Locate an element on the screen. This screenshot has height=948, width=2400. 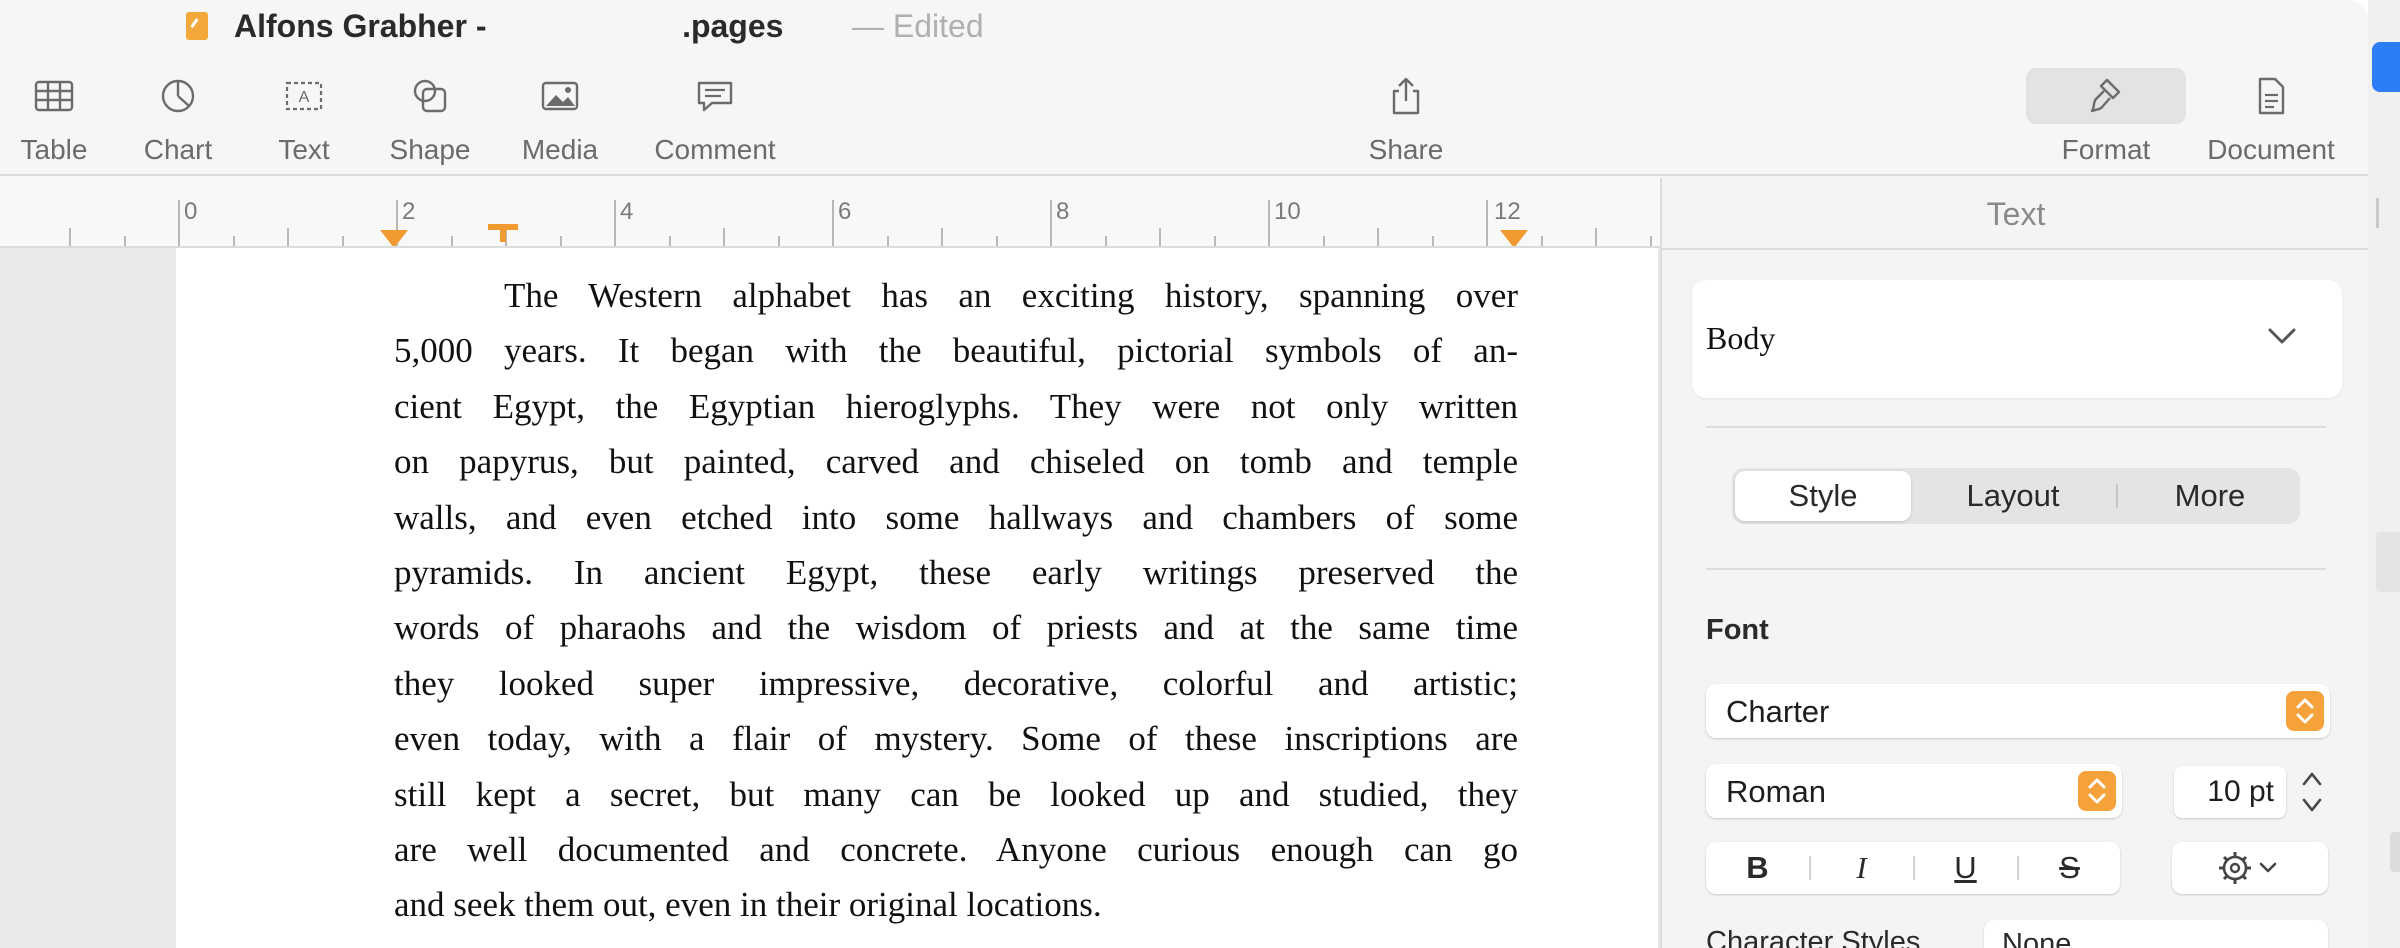
background-window-edge is located at coordinates (2388, 213).